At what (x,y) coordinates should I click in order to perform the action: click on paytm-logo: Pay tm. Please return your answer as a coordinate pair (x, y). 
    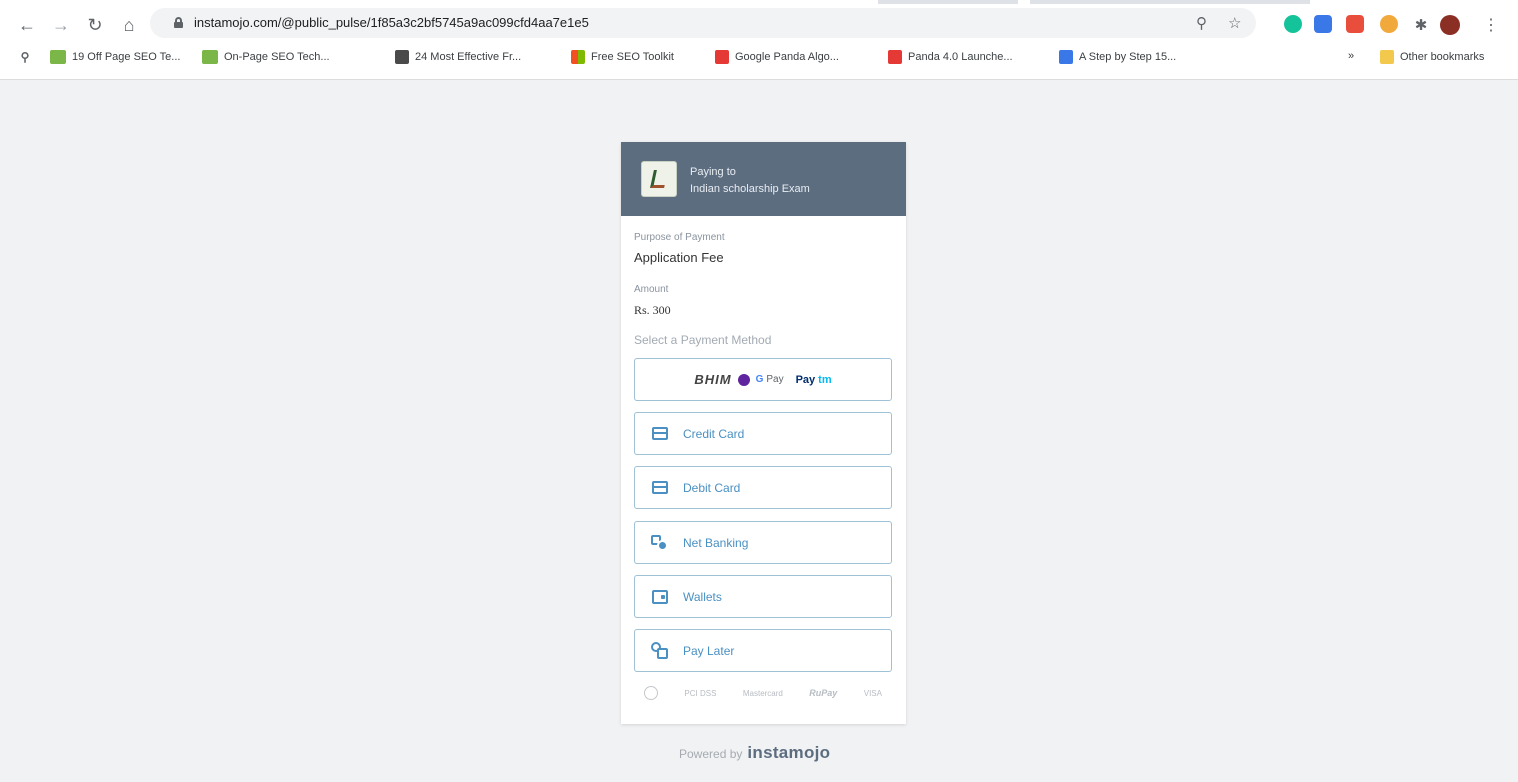
    Looking at the image, I should click on (813, 379).